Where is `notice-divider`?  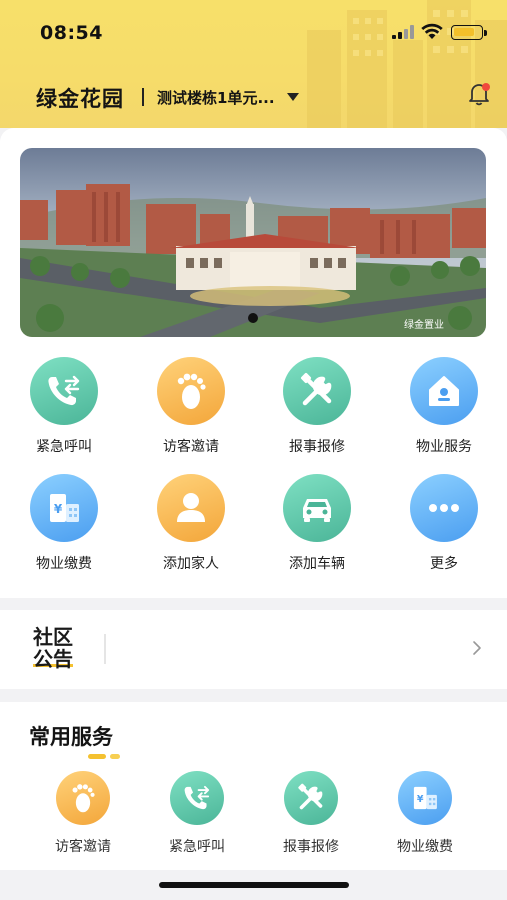
notice-divider is located at coordinates (105, 649).